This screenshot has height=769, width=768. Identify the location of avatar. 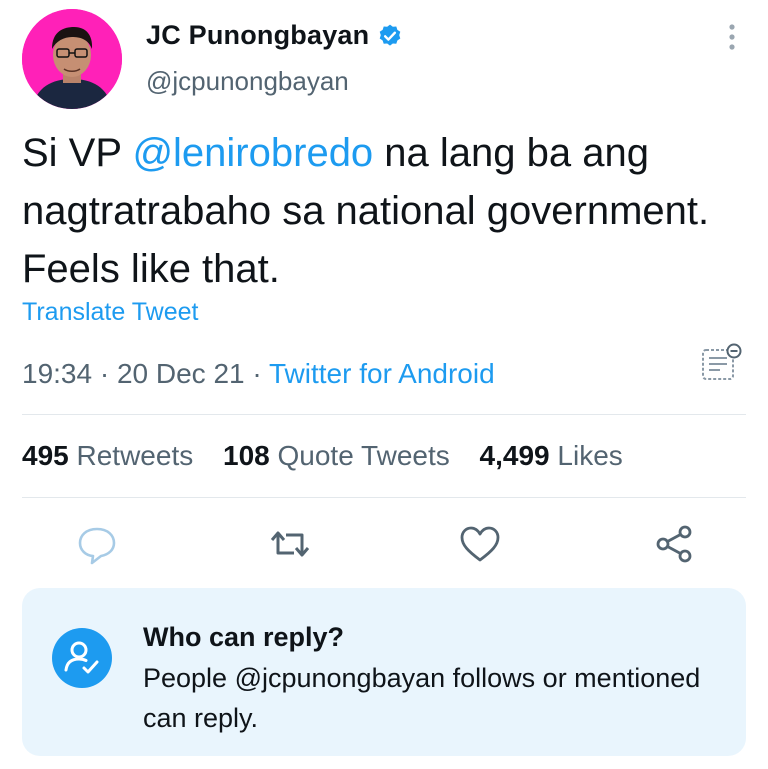
(72, 59).